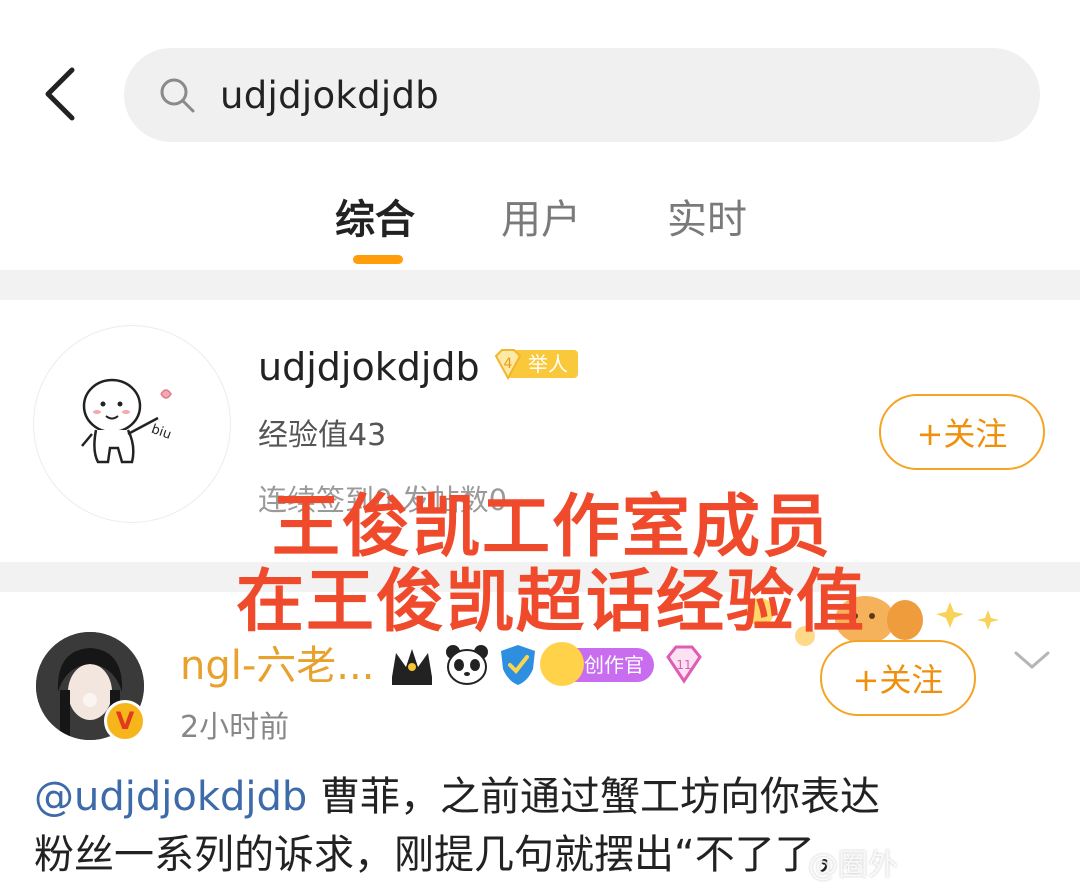  I want to click on search-icon, so click(177, 95).